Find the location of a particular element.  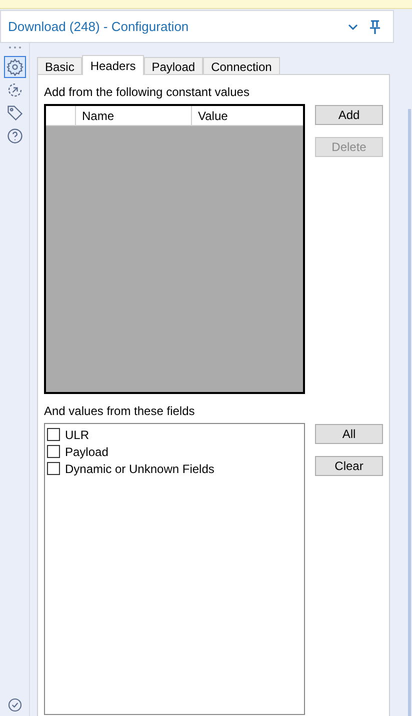

column-header: Value is located at coordinates (247, 115).